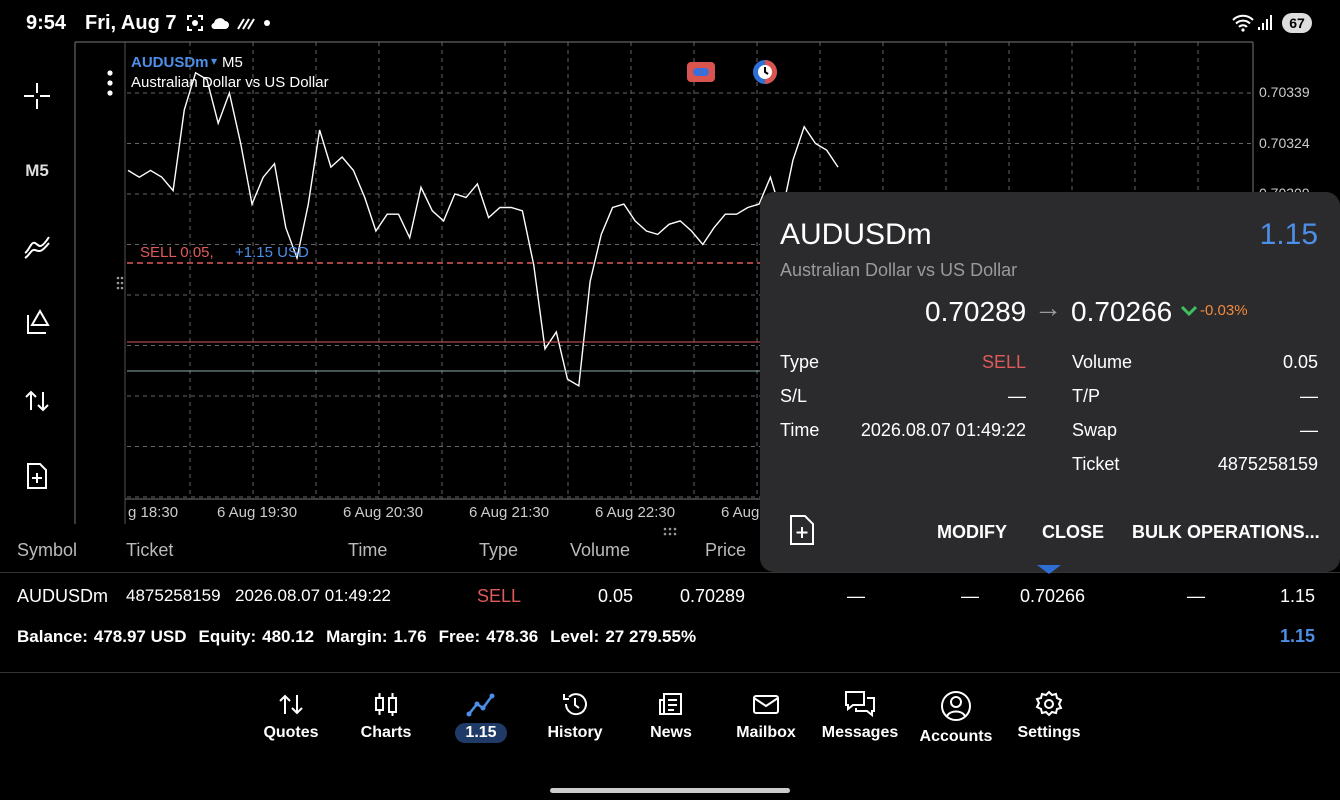 This screenshot has width=1340, height=800. Describe the element at coordinates (1003, 362) in the screenshot. I see `type-value: SELL` at that location.